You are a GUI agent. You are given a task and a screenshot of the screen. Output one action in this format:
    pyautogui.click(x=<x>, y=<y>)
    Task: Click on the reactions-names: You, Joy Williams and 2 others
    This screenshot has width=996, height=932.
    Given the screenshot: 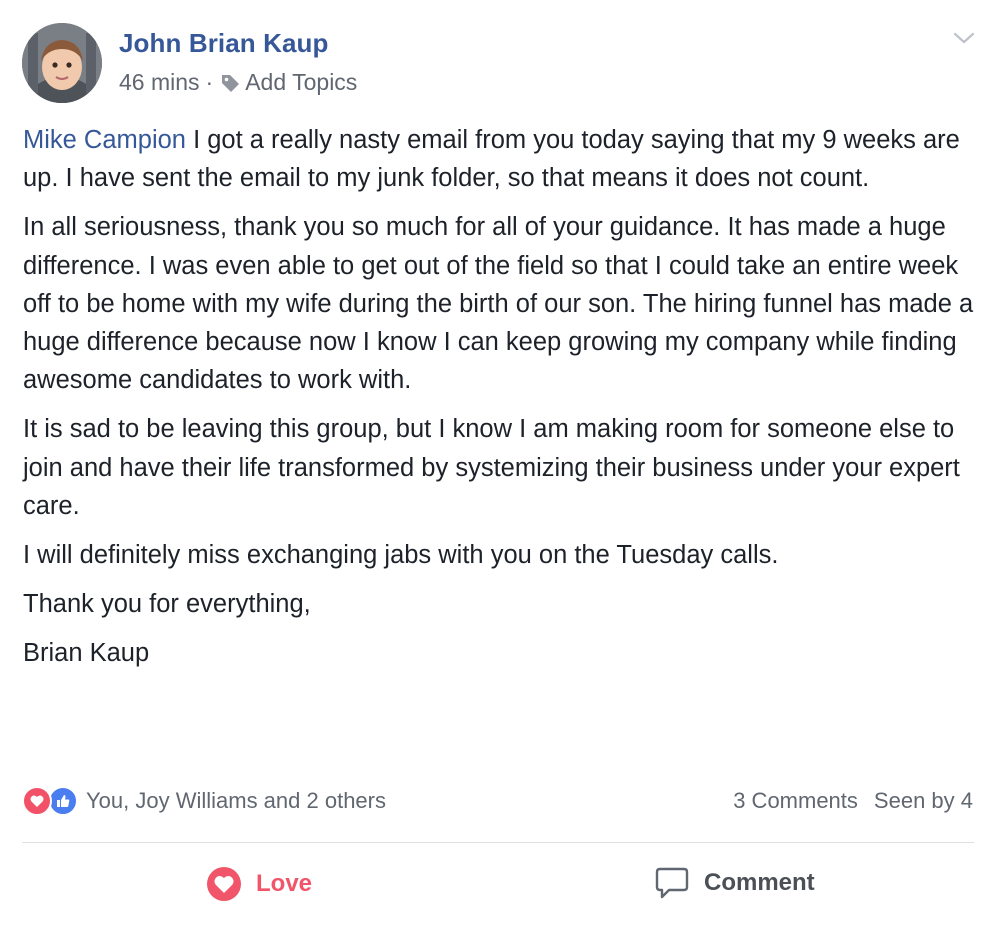 What is the action you would take?
    pyautogui.click(x=236, y=801)
    